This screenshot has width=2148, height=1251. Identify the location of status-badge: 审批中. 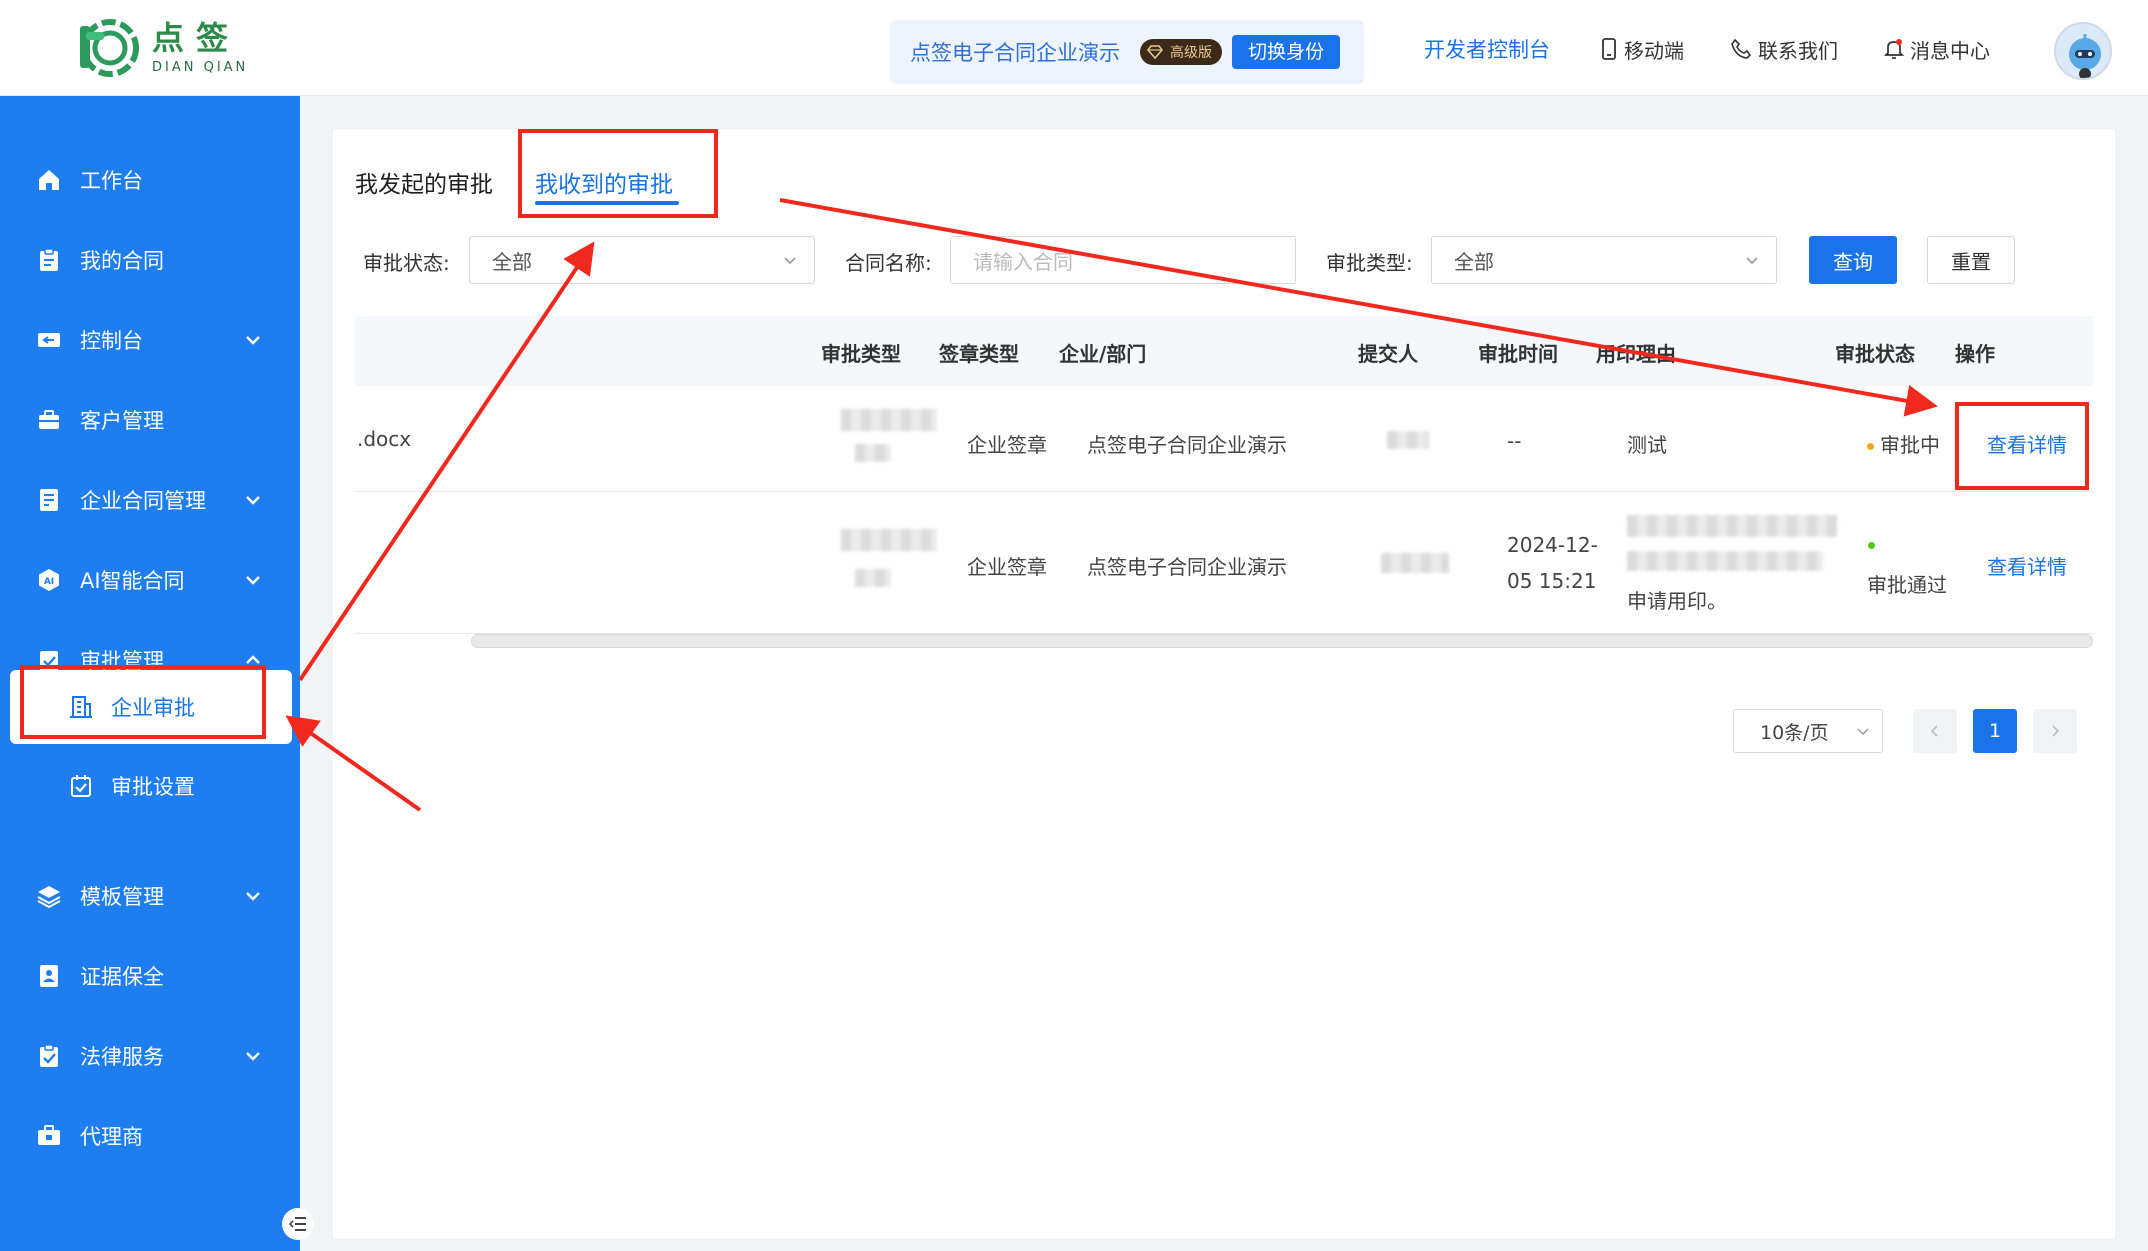
(1903, 443).